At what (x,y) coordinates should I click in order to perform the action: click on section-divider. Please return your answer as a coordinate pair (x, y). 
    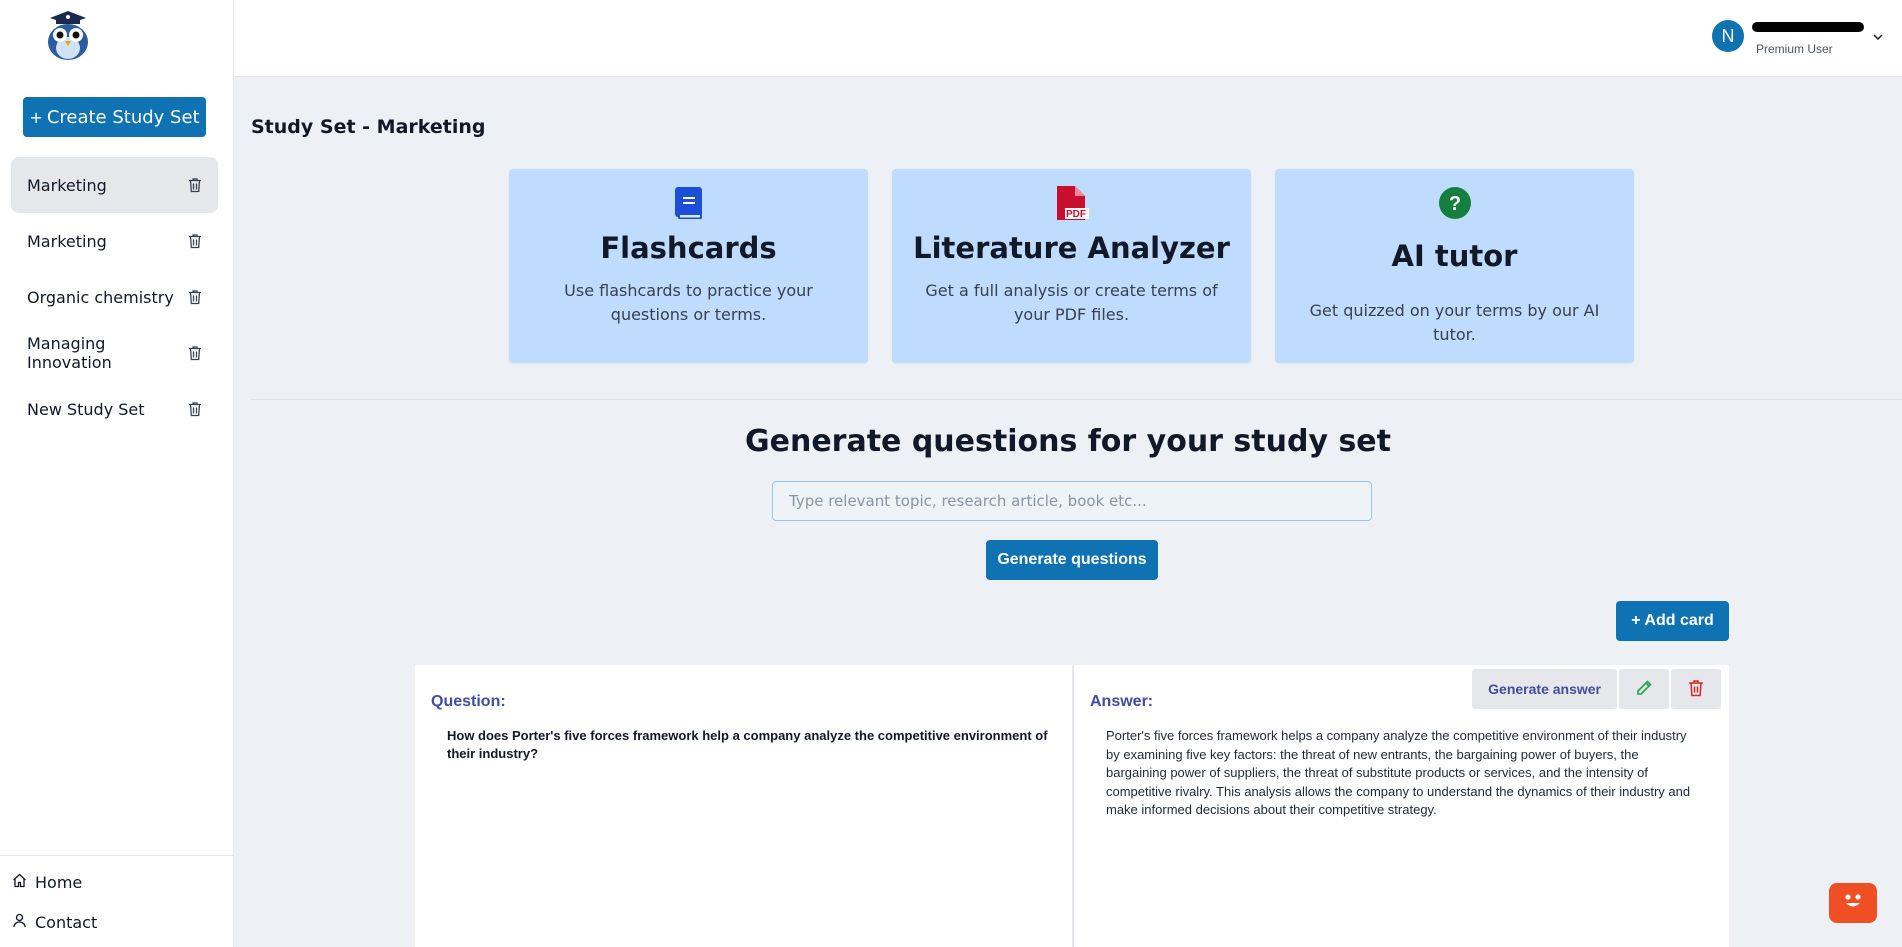
    Looking at the image, I should click on (1076, 399).